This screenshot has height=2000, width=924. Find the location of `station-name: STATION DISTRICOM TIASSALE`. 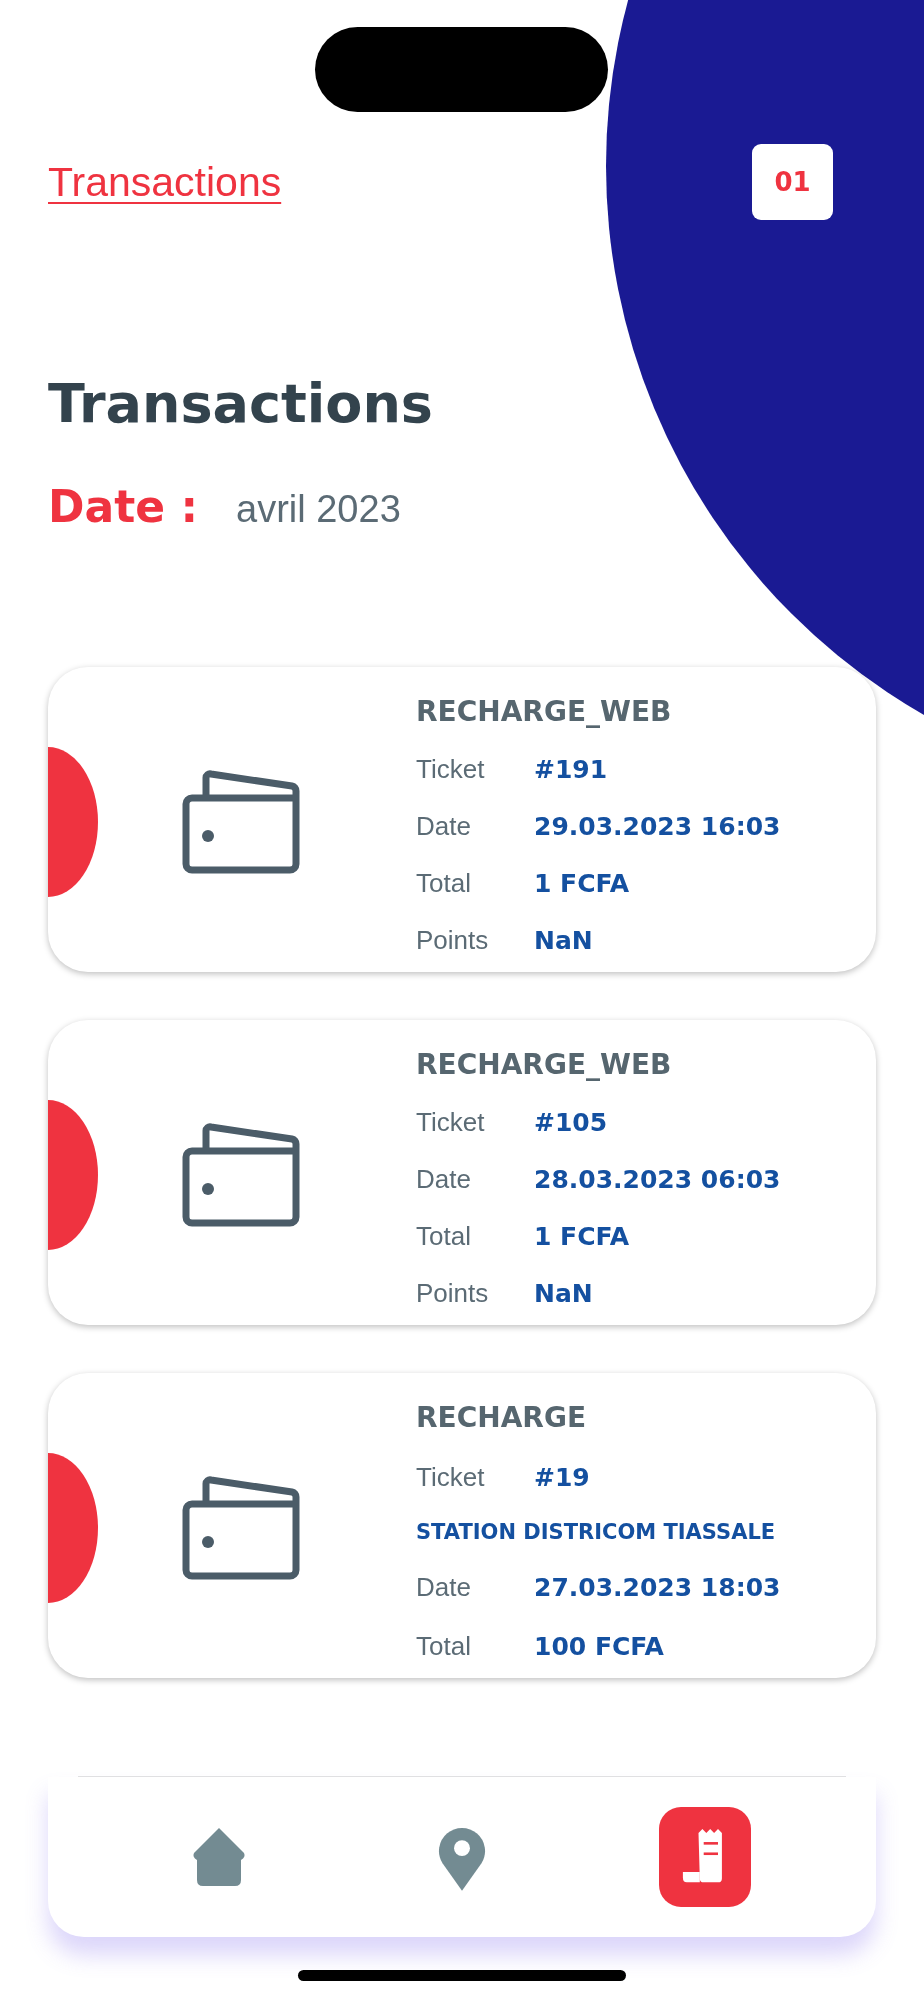

station-name: STATION DISTRICOM TIASSALE is located at coordinates (596, 1532).